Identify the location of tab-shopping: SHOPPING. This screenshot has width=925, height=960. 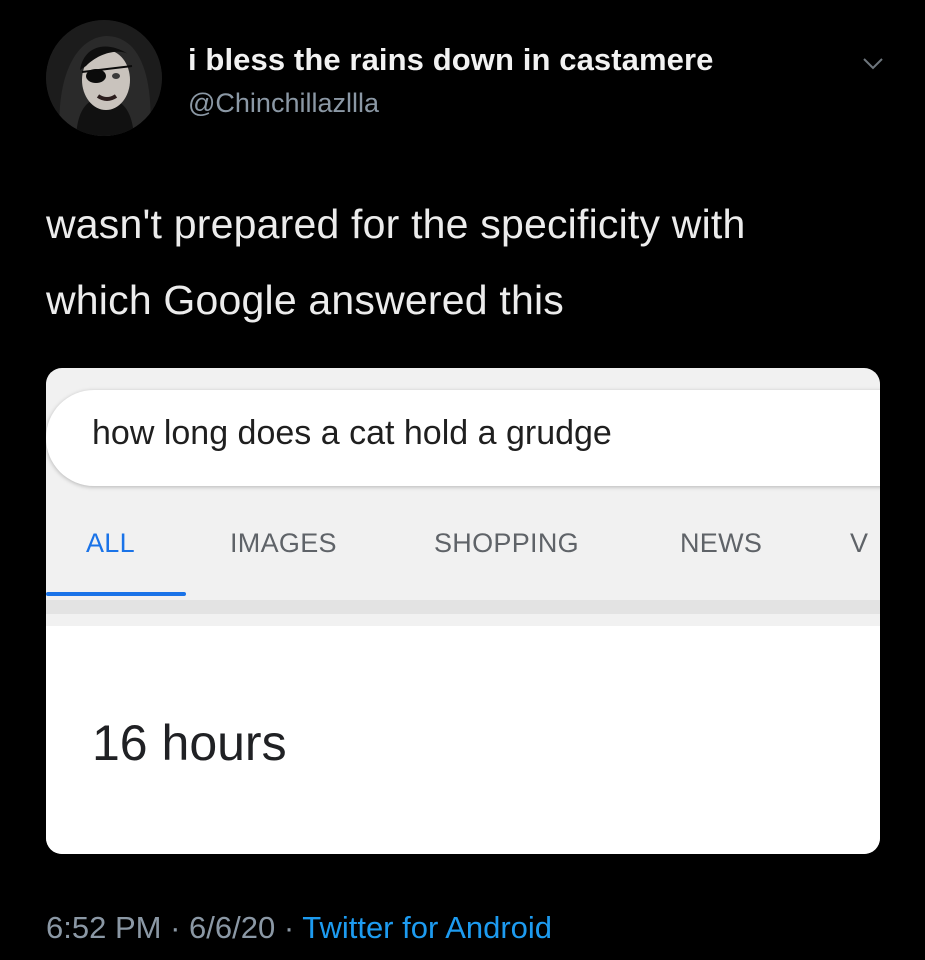
(506, 543).